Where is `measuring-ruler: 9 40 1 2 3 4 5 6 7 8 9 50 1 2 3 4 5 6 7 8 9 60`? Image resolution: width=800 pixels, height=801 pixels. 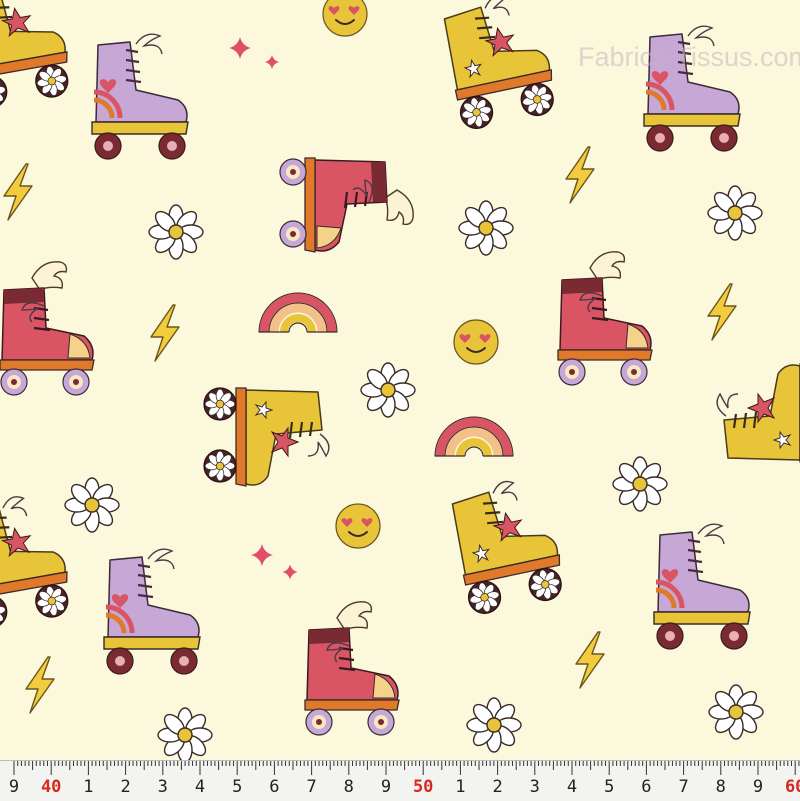 measuring-ruler: 9 40 1 2 3 4 5 6 7 8 9 50 1 2 3 4 5 6 7 8 9 60 is located at coordinates (400, 780).